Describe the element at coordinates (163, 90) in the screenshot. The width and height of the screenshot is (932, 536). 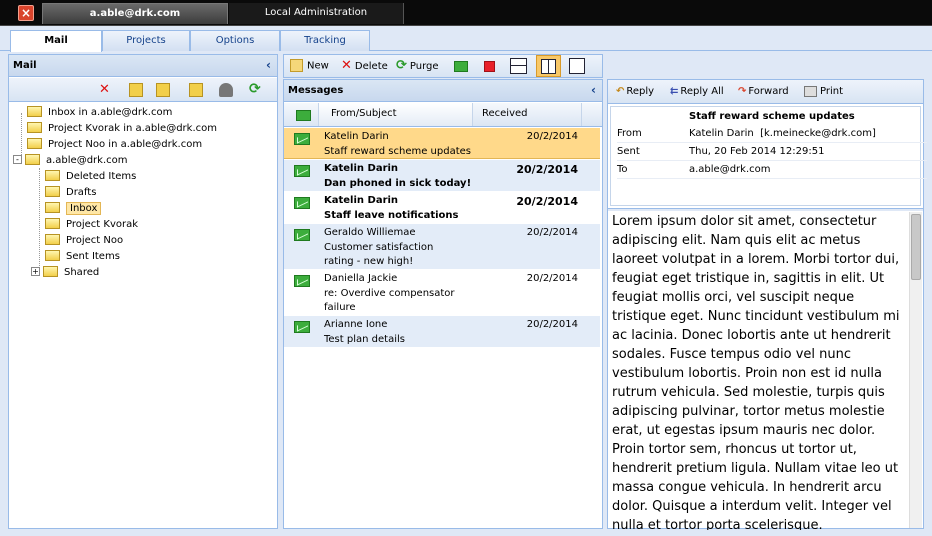
I see `rename-folder-icon` at that location.